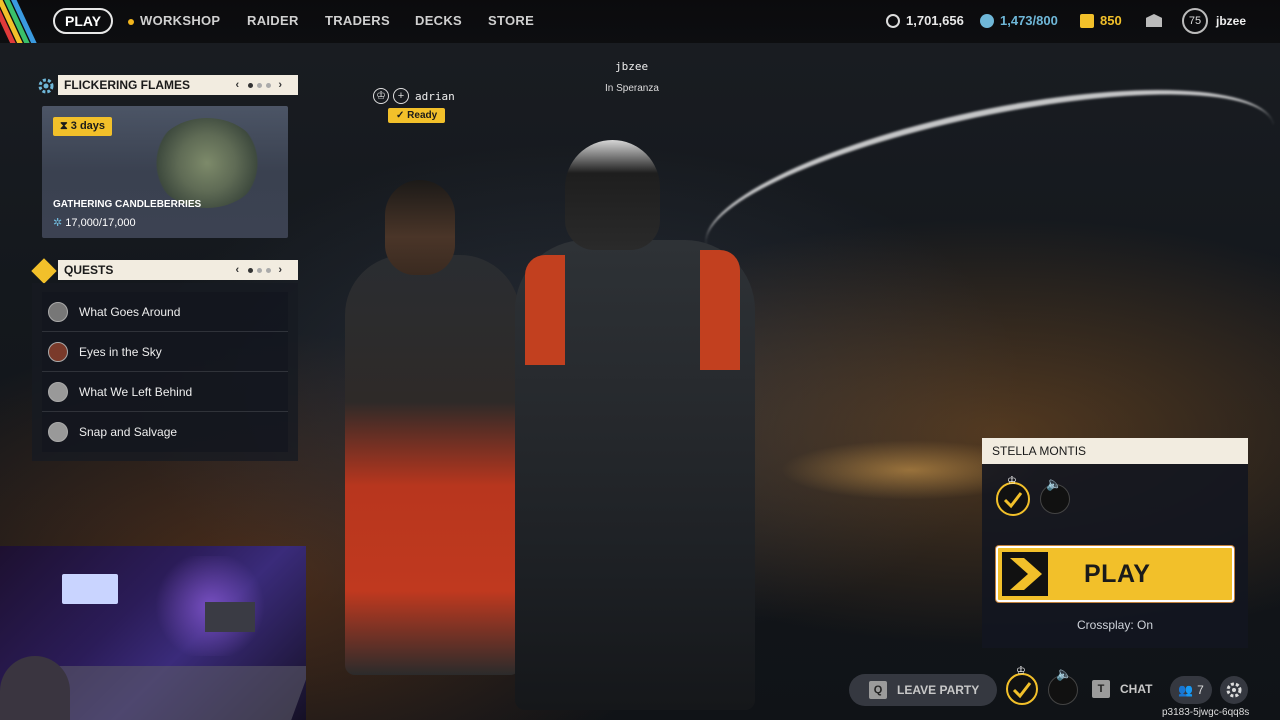  Describe the element at coordinates (35, 688) in the screenshot. I see `webcam-person` at that location.